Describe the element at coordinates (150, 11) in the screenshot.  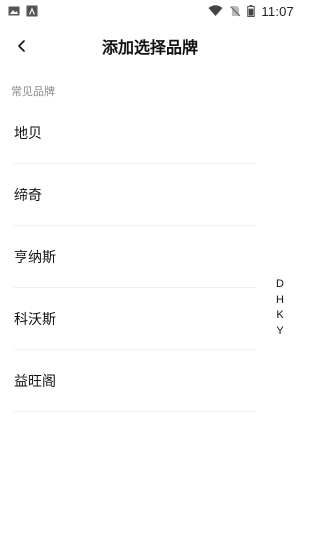
I see `status-bar: 11:07` at that location.